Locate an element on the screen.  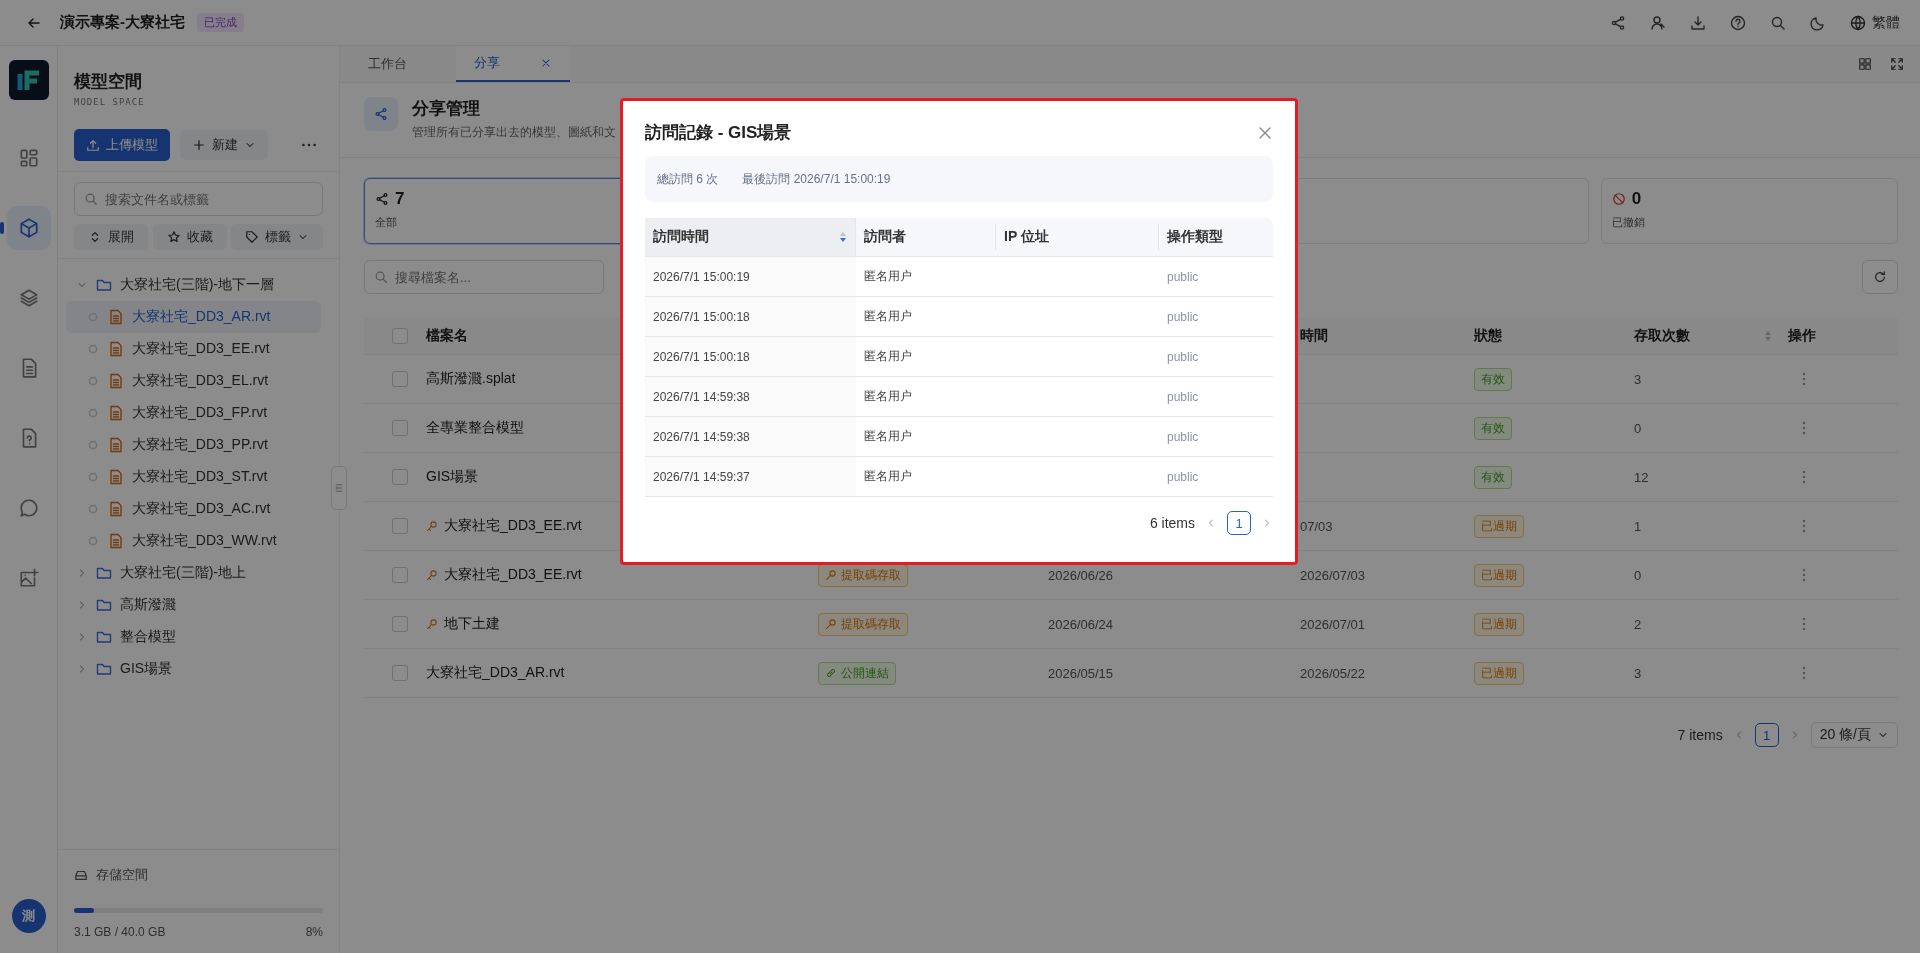
total-count: 6 items is located at coordinates (1172, 523).